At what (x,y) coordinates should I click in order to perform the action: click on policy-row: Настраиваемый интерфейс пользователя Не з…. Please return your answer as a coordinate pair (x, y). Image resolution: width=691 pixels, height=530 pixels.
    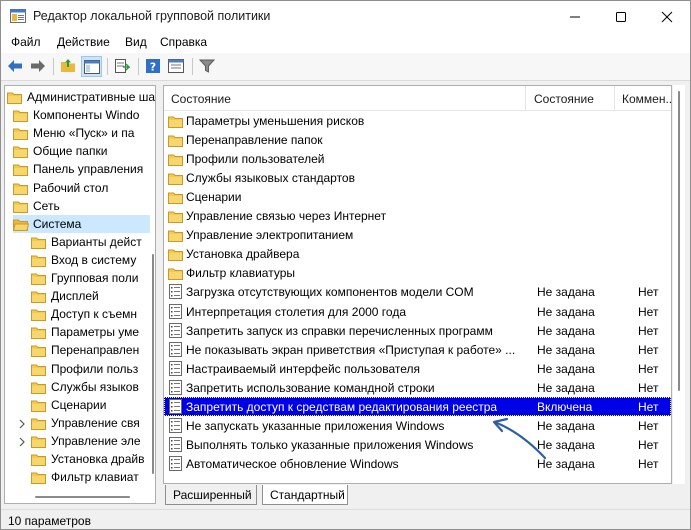
    Looking at the image, I should click on (417, 368).